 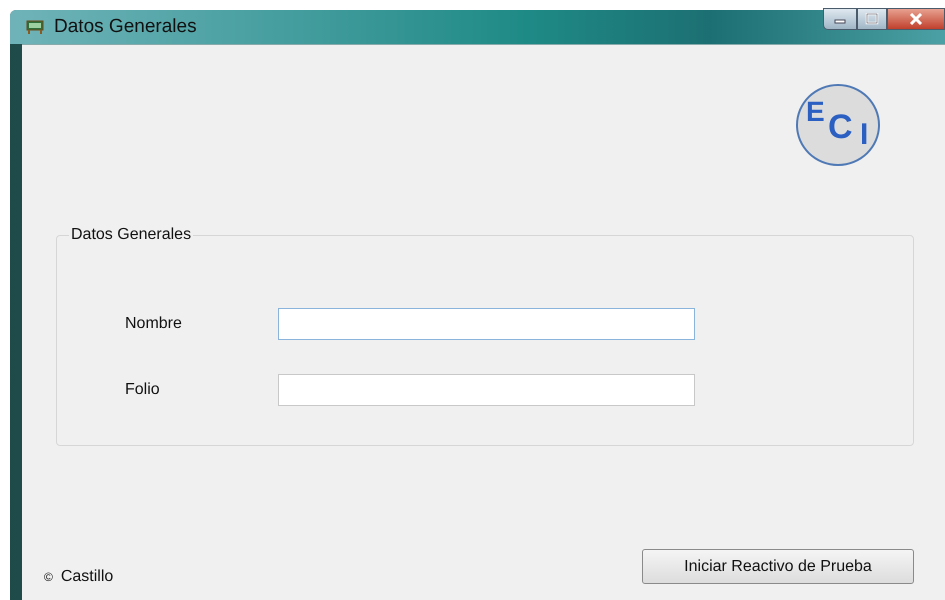 What do you see at coordinates (154, 324) in the screenshot?
I see `field-label: Nombre` at bounding box center [154, 324].